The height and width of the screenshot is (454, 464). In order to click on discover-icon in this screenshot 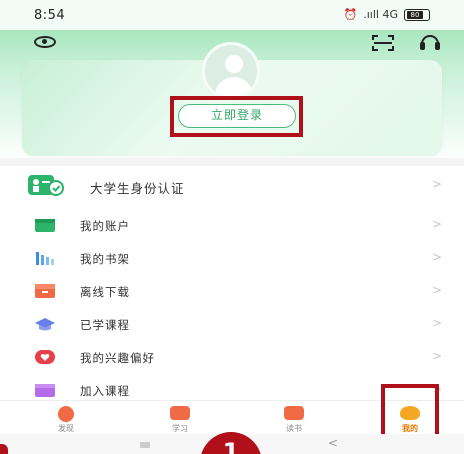, I will do `click(66, 414)`.